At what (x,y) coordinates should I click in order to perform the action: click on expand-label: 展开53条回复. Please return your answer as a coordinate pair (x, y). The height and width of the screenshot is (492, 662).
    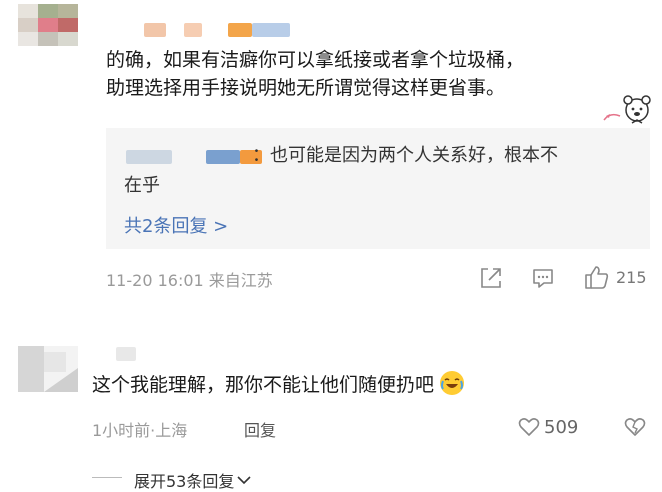
    Looking at the image, I should click on (184, 481).